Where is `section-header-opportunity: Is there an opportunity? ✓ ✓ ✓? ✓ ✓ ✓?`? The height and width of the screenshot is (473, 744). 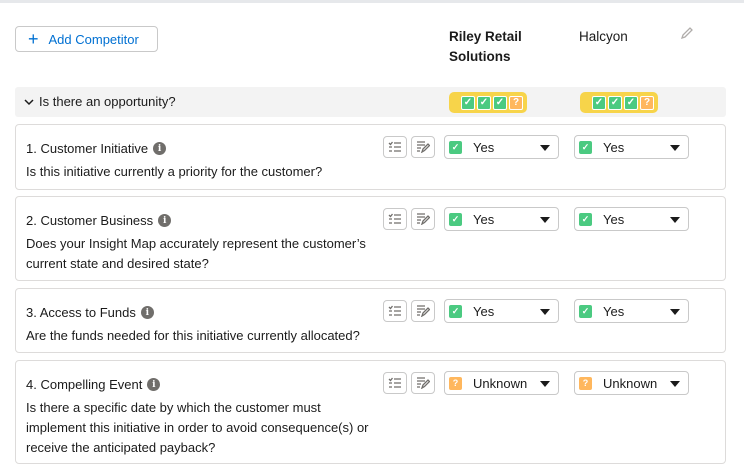
section-header-opportunity: Is there an opportunity? ✓ ✓ ✓? ✓ ✓ ✓? is located at coordinates (370, 102).